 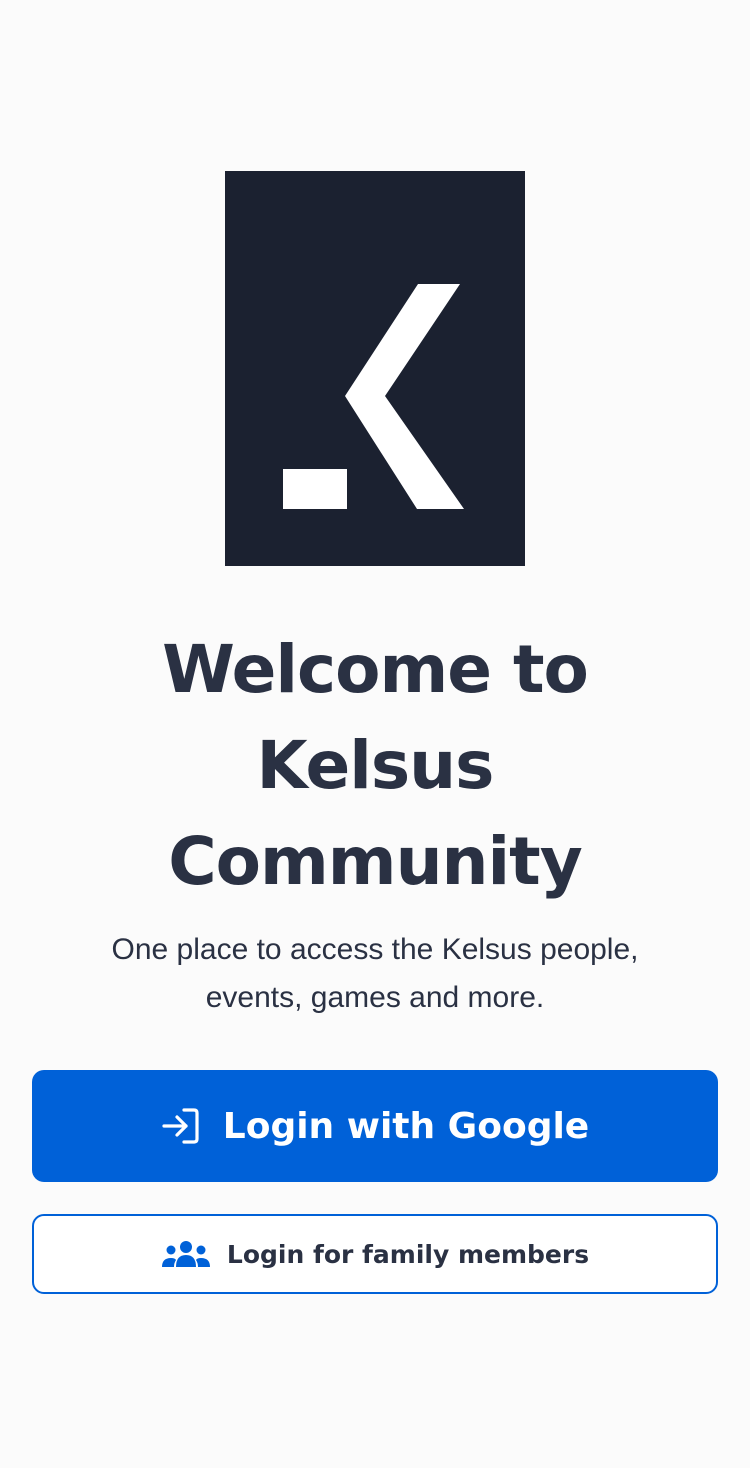 What do you see at coordinates (181, 1126) in the screenshot?
I see `login-arrow-icon` at bounding box center [181, 1126].